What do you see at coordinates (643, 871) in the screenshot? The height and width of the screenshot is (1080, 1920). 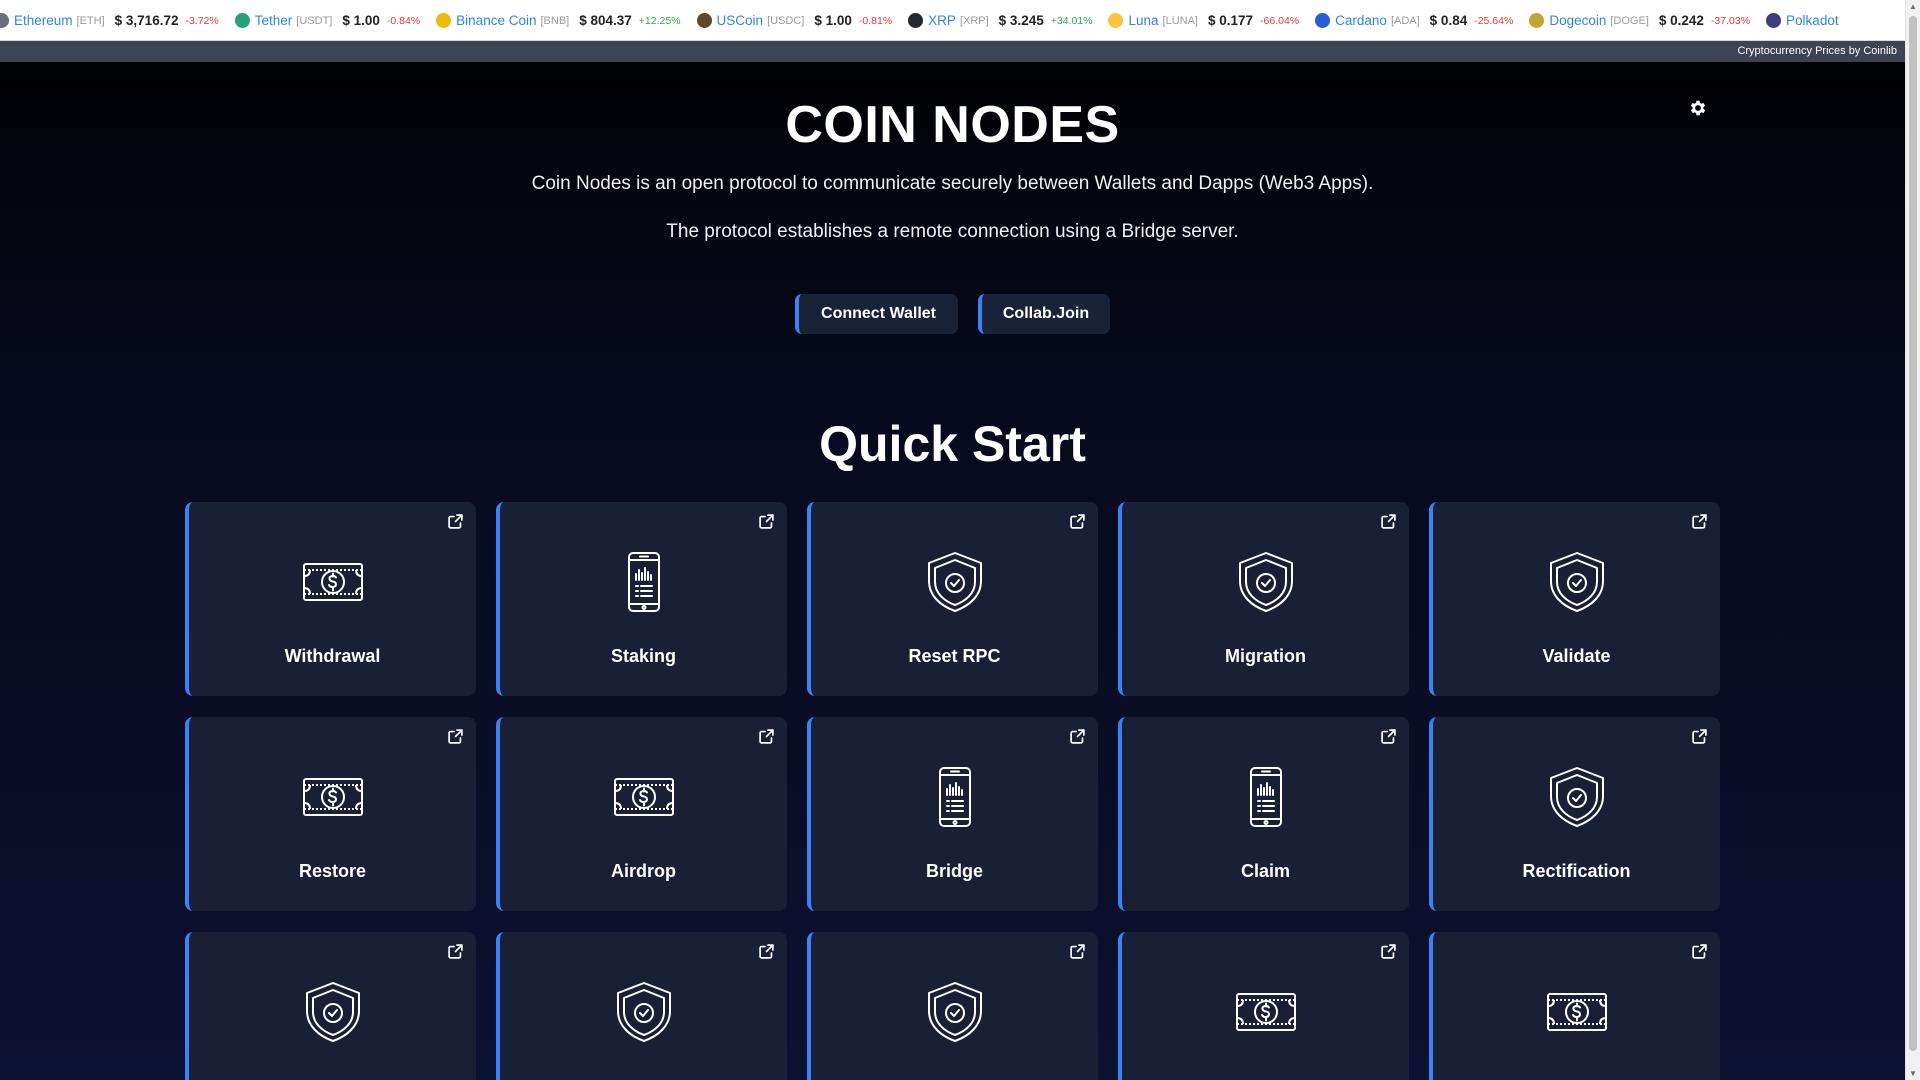 I see `card-label: Airdrop` at bounding box center [643, 871].